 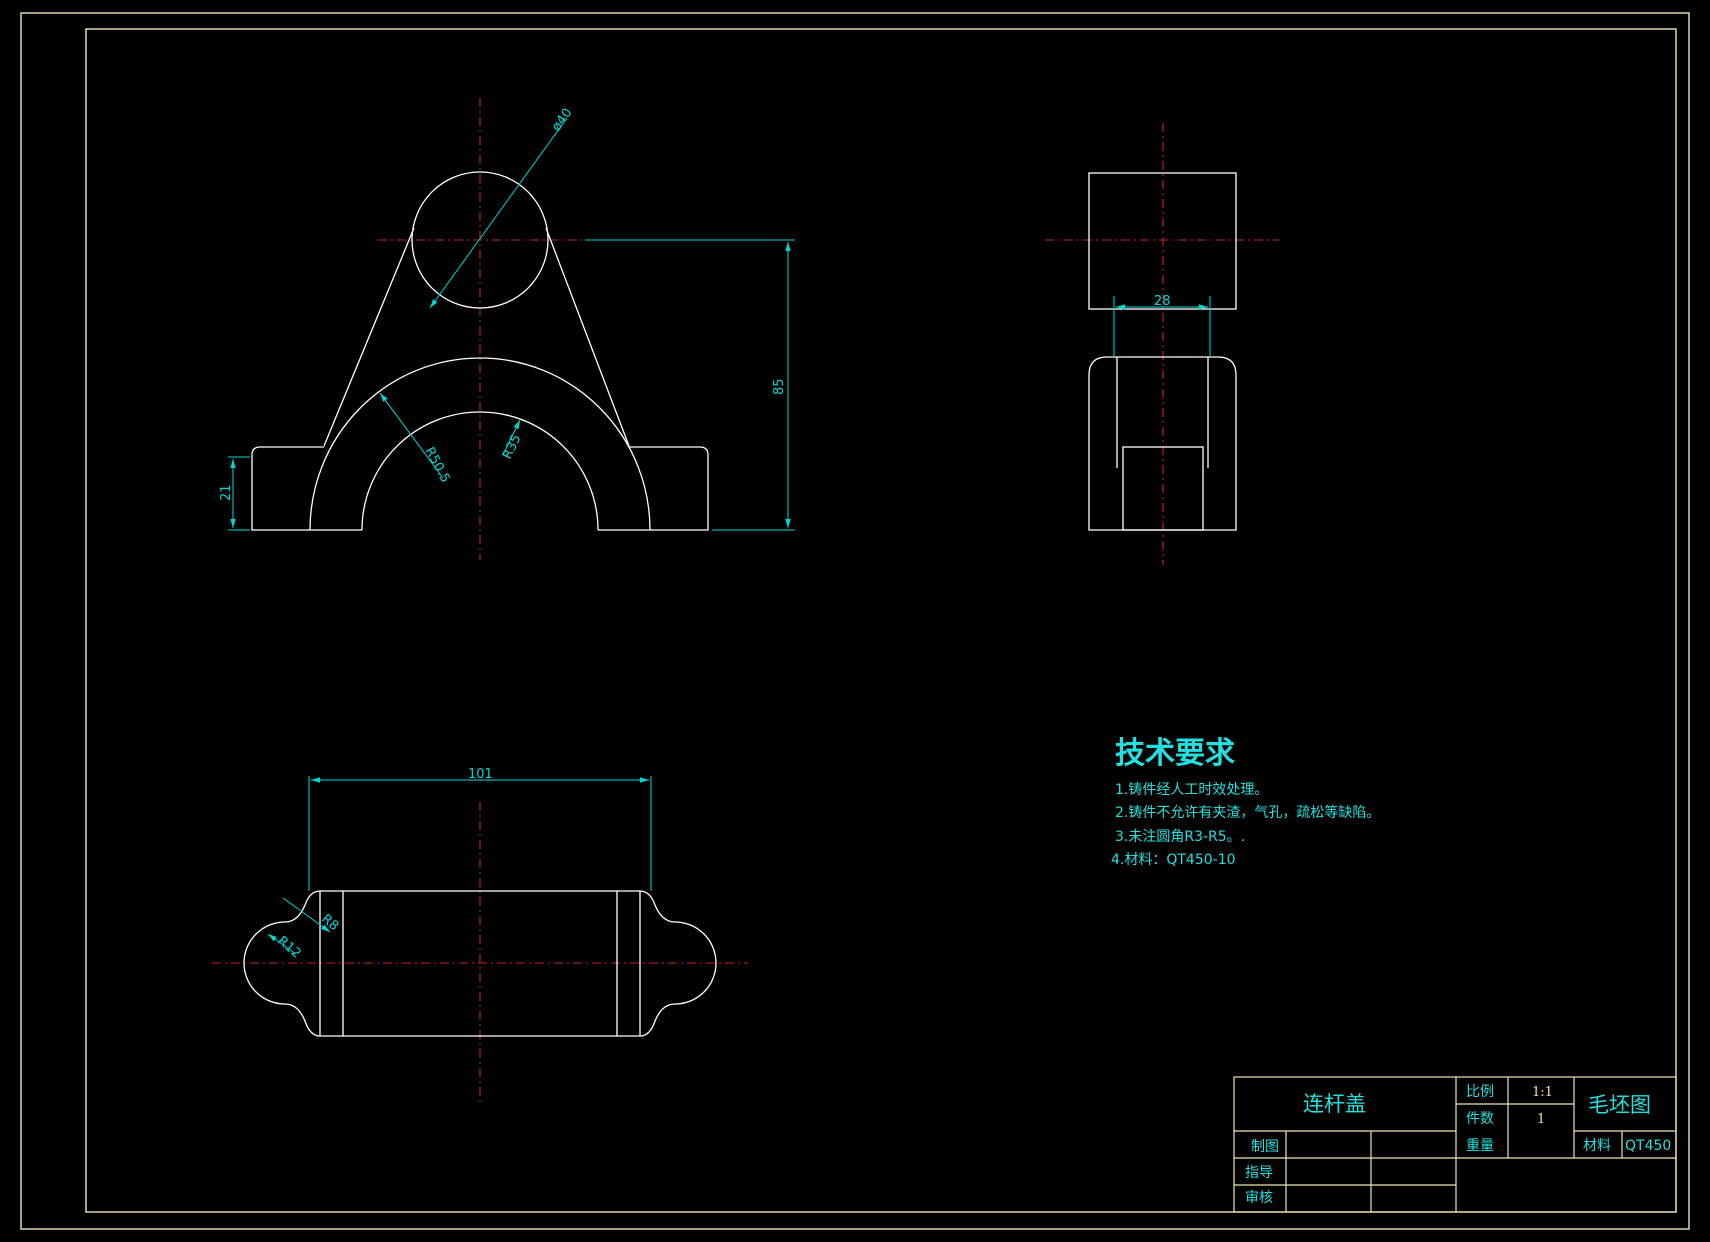 What do you see at coordinates (779, 386) in the screenshot?
I see `height-dim-text: 85` at bounding box center [779, 386].